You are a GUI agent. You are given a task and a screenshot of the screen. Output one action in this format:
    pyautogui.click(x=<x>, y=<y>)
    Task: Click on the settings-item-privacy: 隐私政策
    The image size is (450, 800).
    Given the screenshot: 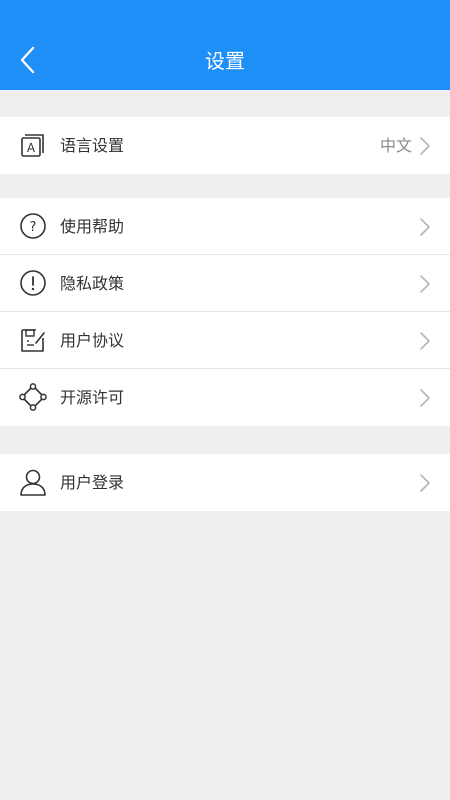 What is the action you would take?
    pyautogui.click(x=225, y=283)
    